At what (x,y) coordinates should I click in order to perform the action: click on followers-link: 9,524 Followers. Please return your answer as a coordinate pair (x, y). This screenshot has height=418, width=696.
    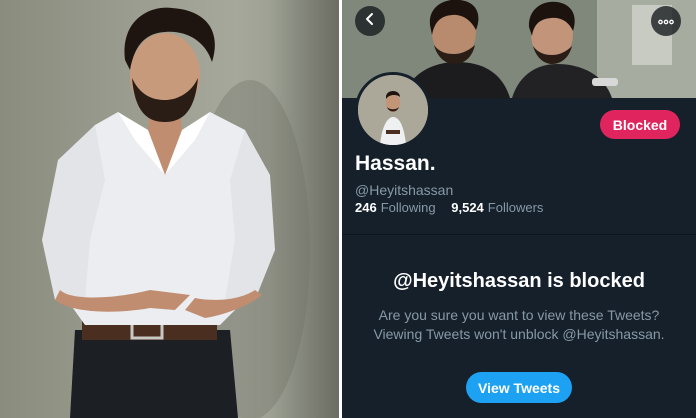
    Looking at the image, I should click on (497, 207).